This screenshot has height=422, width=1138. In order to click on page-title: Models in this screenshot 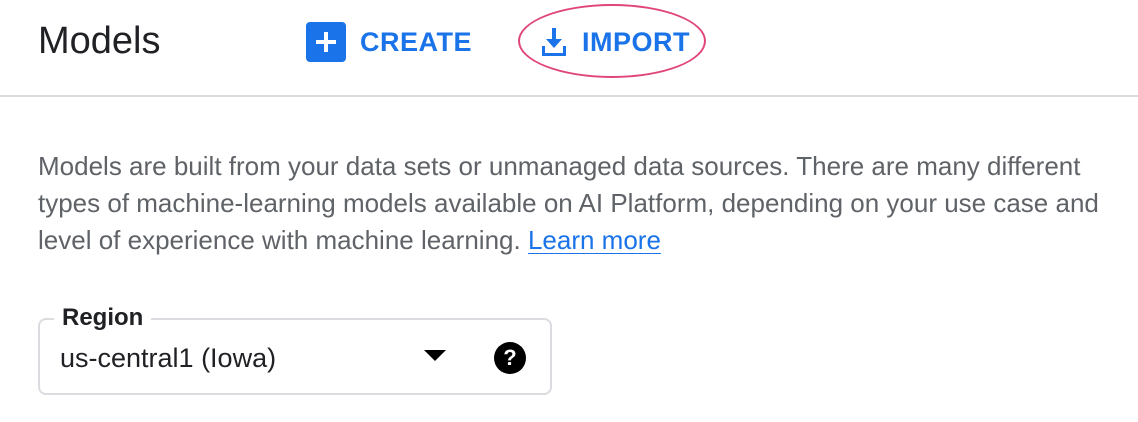, I will do `click(99, 41)`.